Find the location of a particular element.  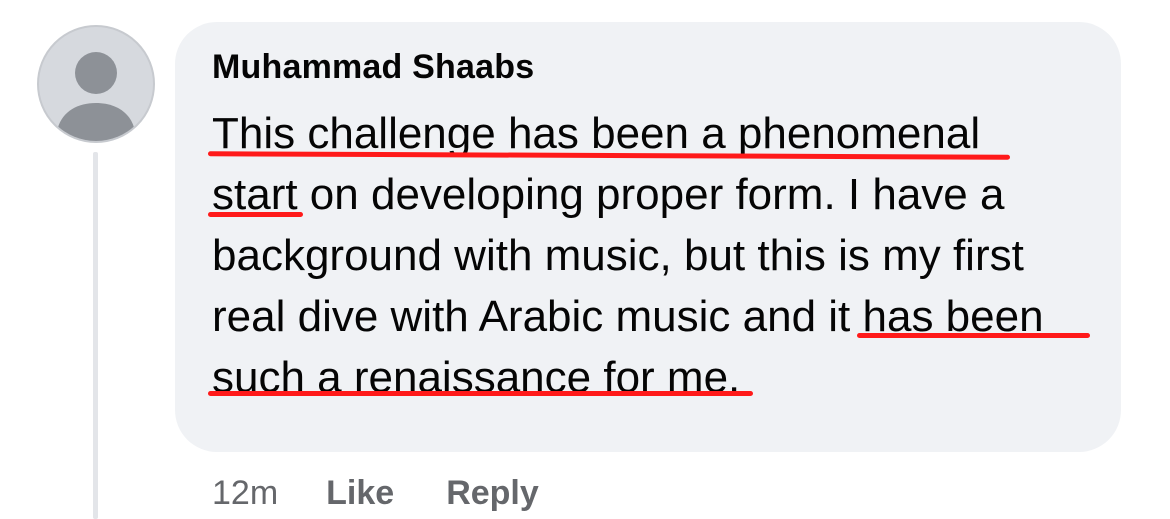

comment-text-line-5: such a renaissance for me. is located at coordinates (662, 377).